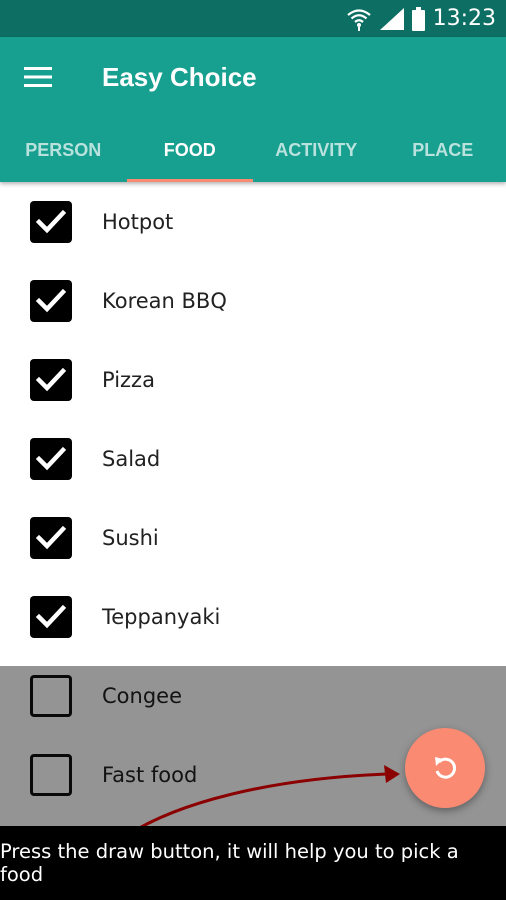 This screenshot has height=900, width=506. Describe the element at coordinates (253, 616) in the screenshot. I see `list-item: Teppanyaki` at that location.